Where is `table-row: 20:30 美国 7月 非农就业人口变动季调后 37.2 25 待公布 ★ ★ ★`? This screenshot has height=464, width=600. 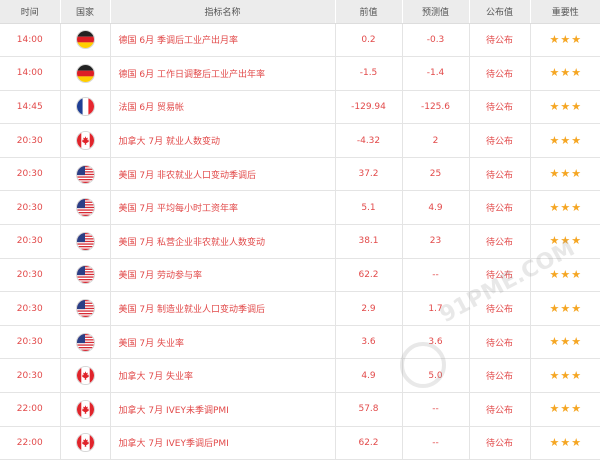
table-row: 20:30 美国 7月 非农就业人口变动季调后 37.2 25 待公布 ★ ★ ★ is located at coordinates (300, 174).